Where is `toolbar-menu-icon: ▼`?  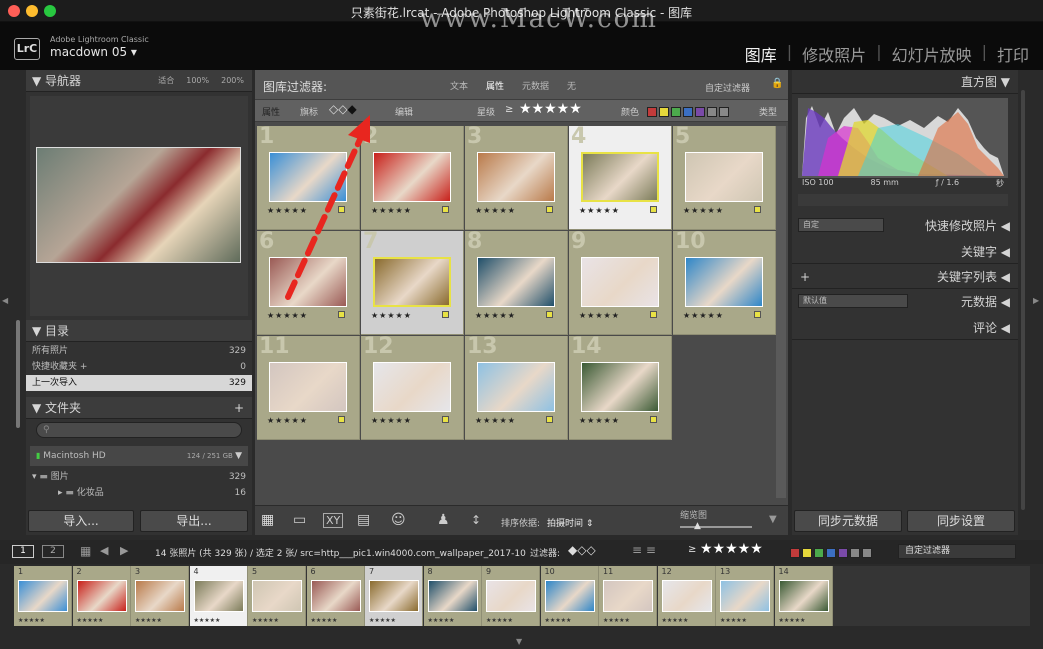 toolbar-menu-icon: ▼ is located at coordinates (773, 519).